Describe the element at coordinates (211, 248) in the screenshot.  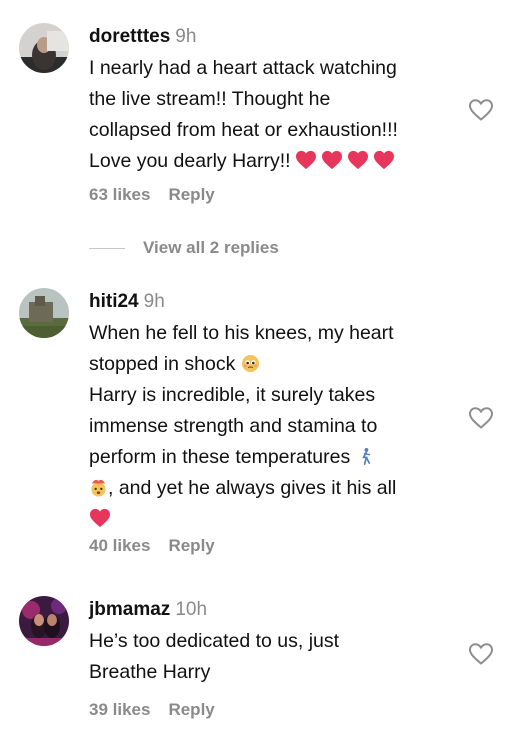
I see `view-replies-label: View all 2 replies` at that location.